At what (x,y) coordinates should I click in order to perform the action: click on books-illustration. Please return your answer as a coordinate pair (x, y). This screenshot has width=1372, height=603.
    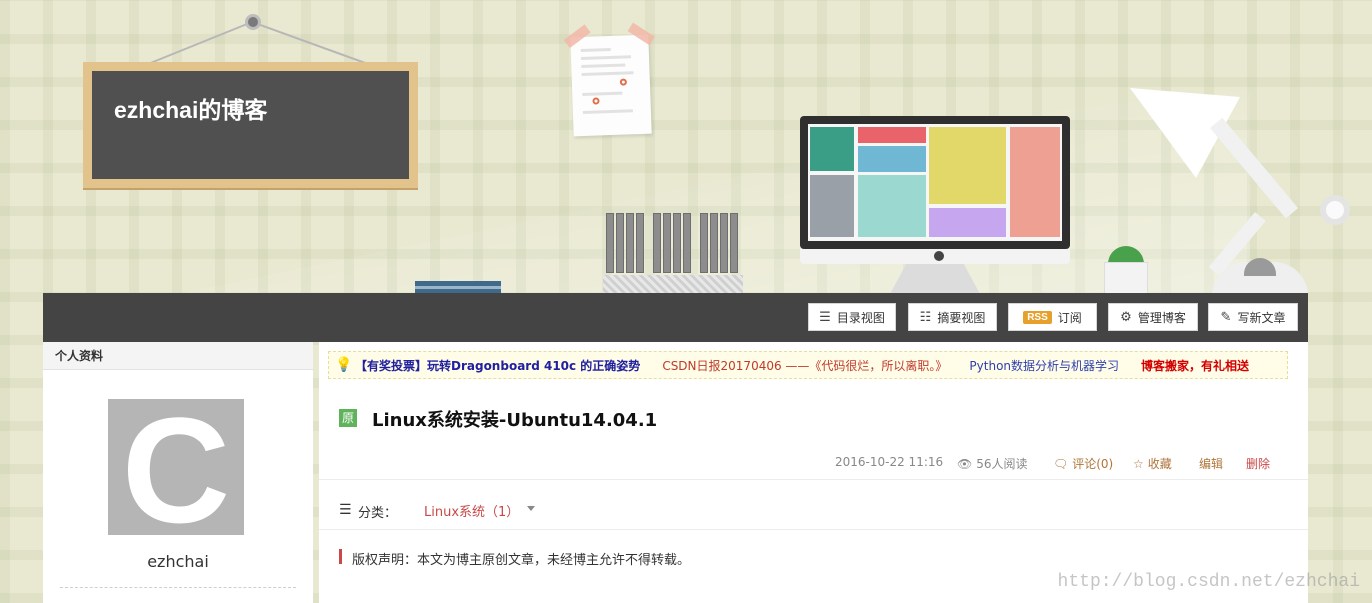
    Looking at the image, I should click on (458, 287).